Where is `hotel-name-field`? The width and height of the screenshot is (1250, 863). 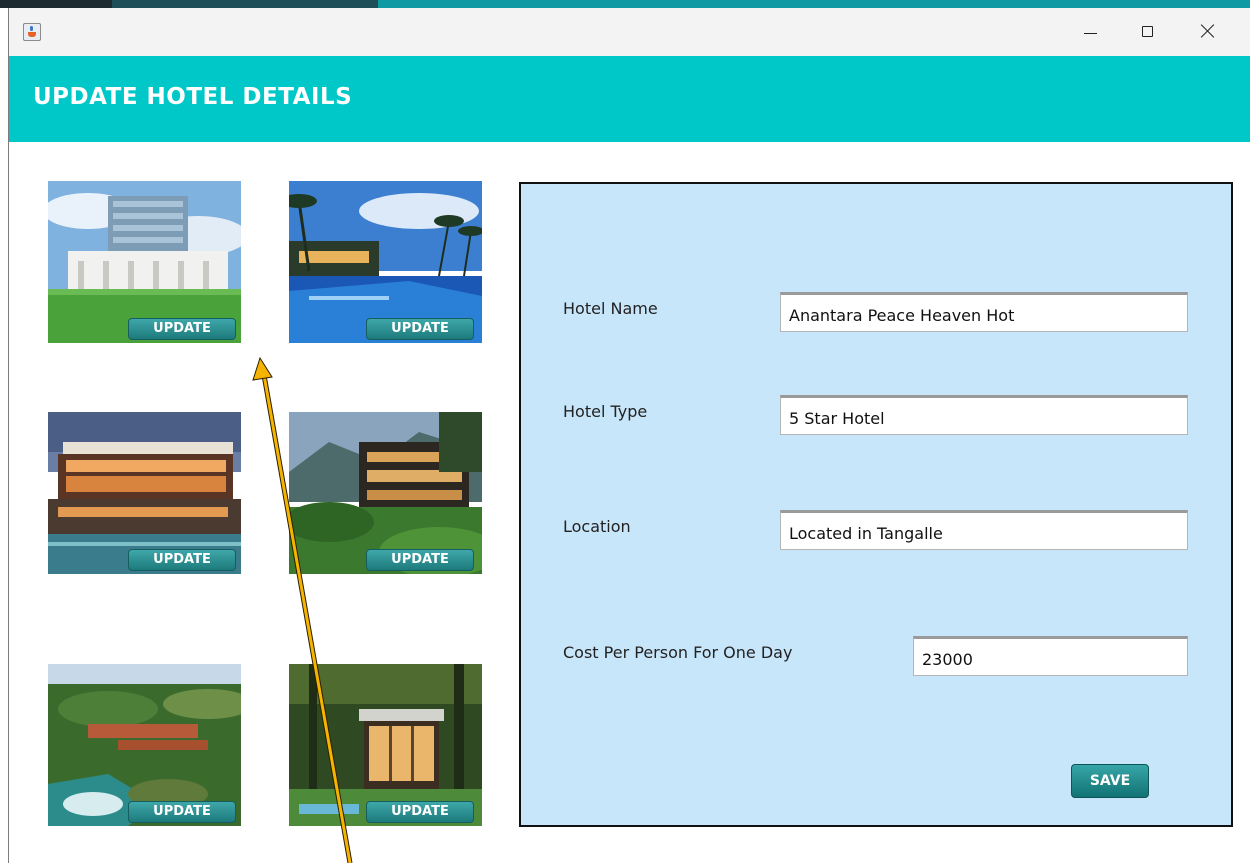 hotel-name-field is located at coordinates (984, 312).